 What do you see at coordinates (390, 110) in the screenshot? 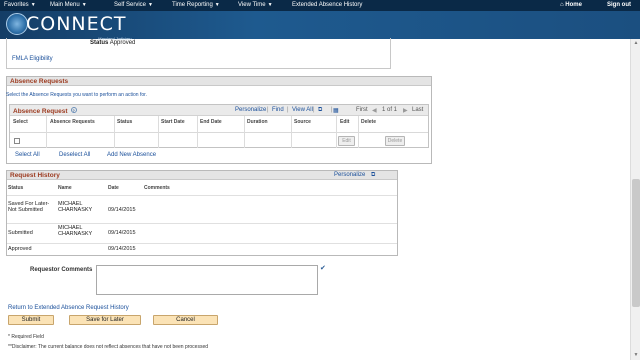
I see `grid-page-info: 1 of 1` at bounding box center [390, 110].